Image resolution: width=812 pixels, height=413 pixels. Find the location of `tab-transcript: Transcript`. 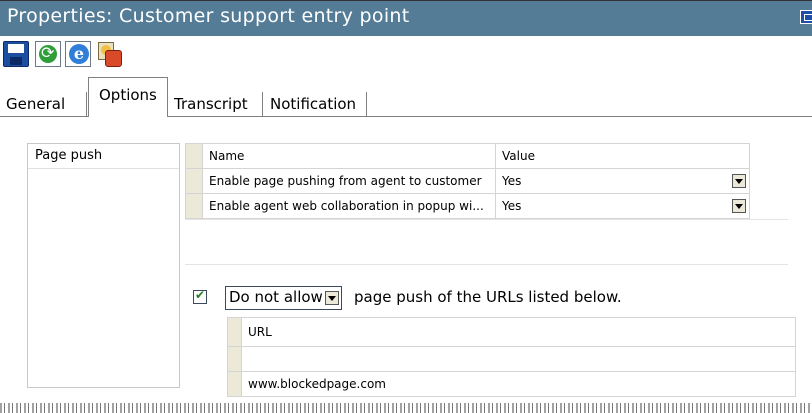

tab-transcript: Transcript is located at coordinates (211, 104).